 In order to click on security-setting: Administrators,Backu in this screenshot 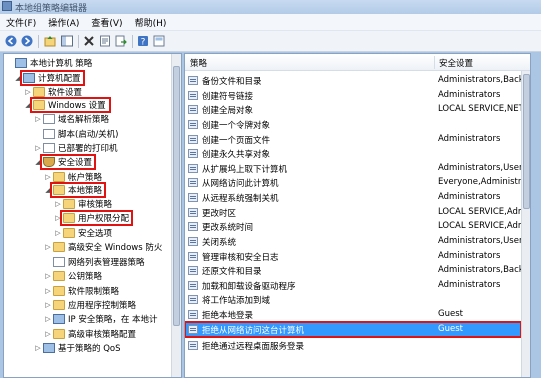, I will do `click(480, 80)`.